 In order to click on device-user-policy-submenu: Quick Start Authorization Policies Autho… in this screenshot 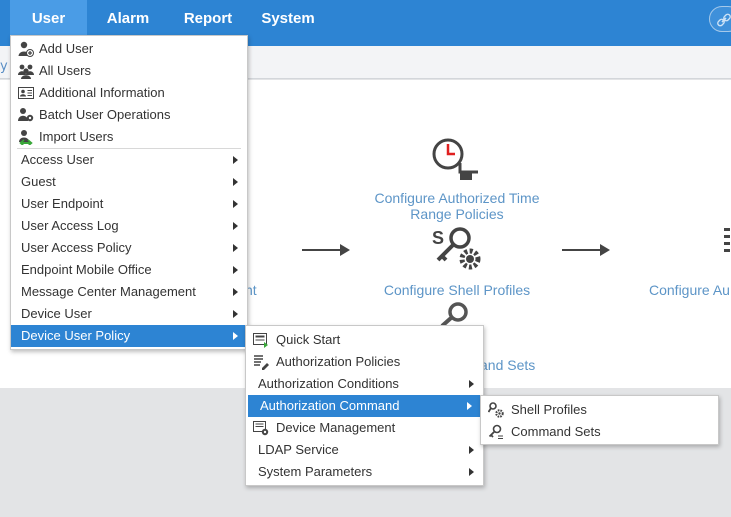, I will do `click(364, 405)`.